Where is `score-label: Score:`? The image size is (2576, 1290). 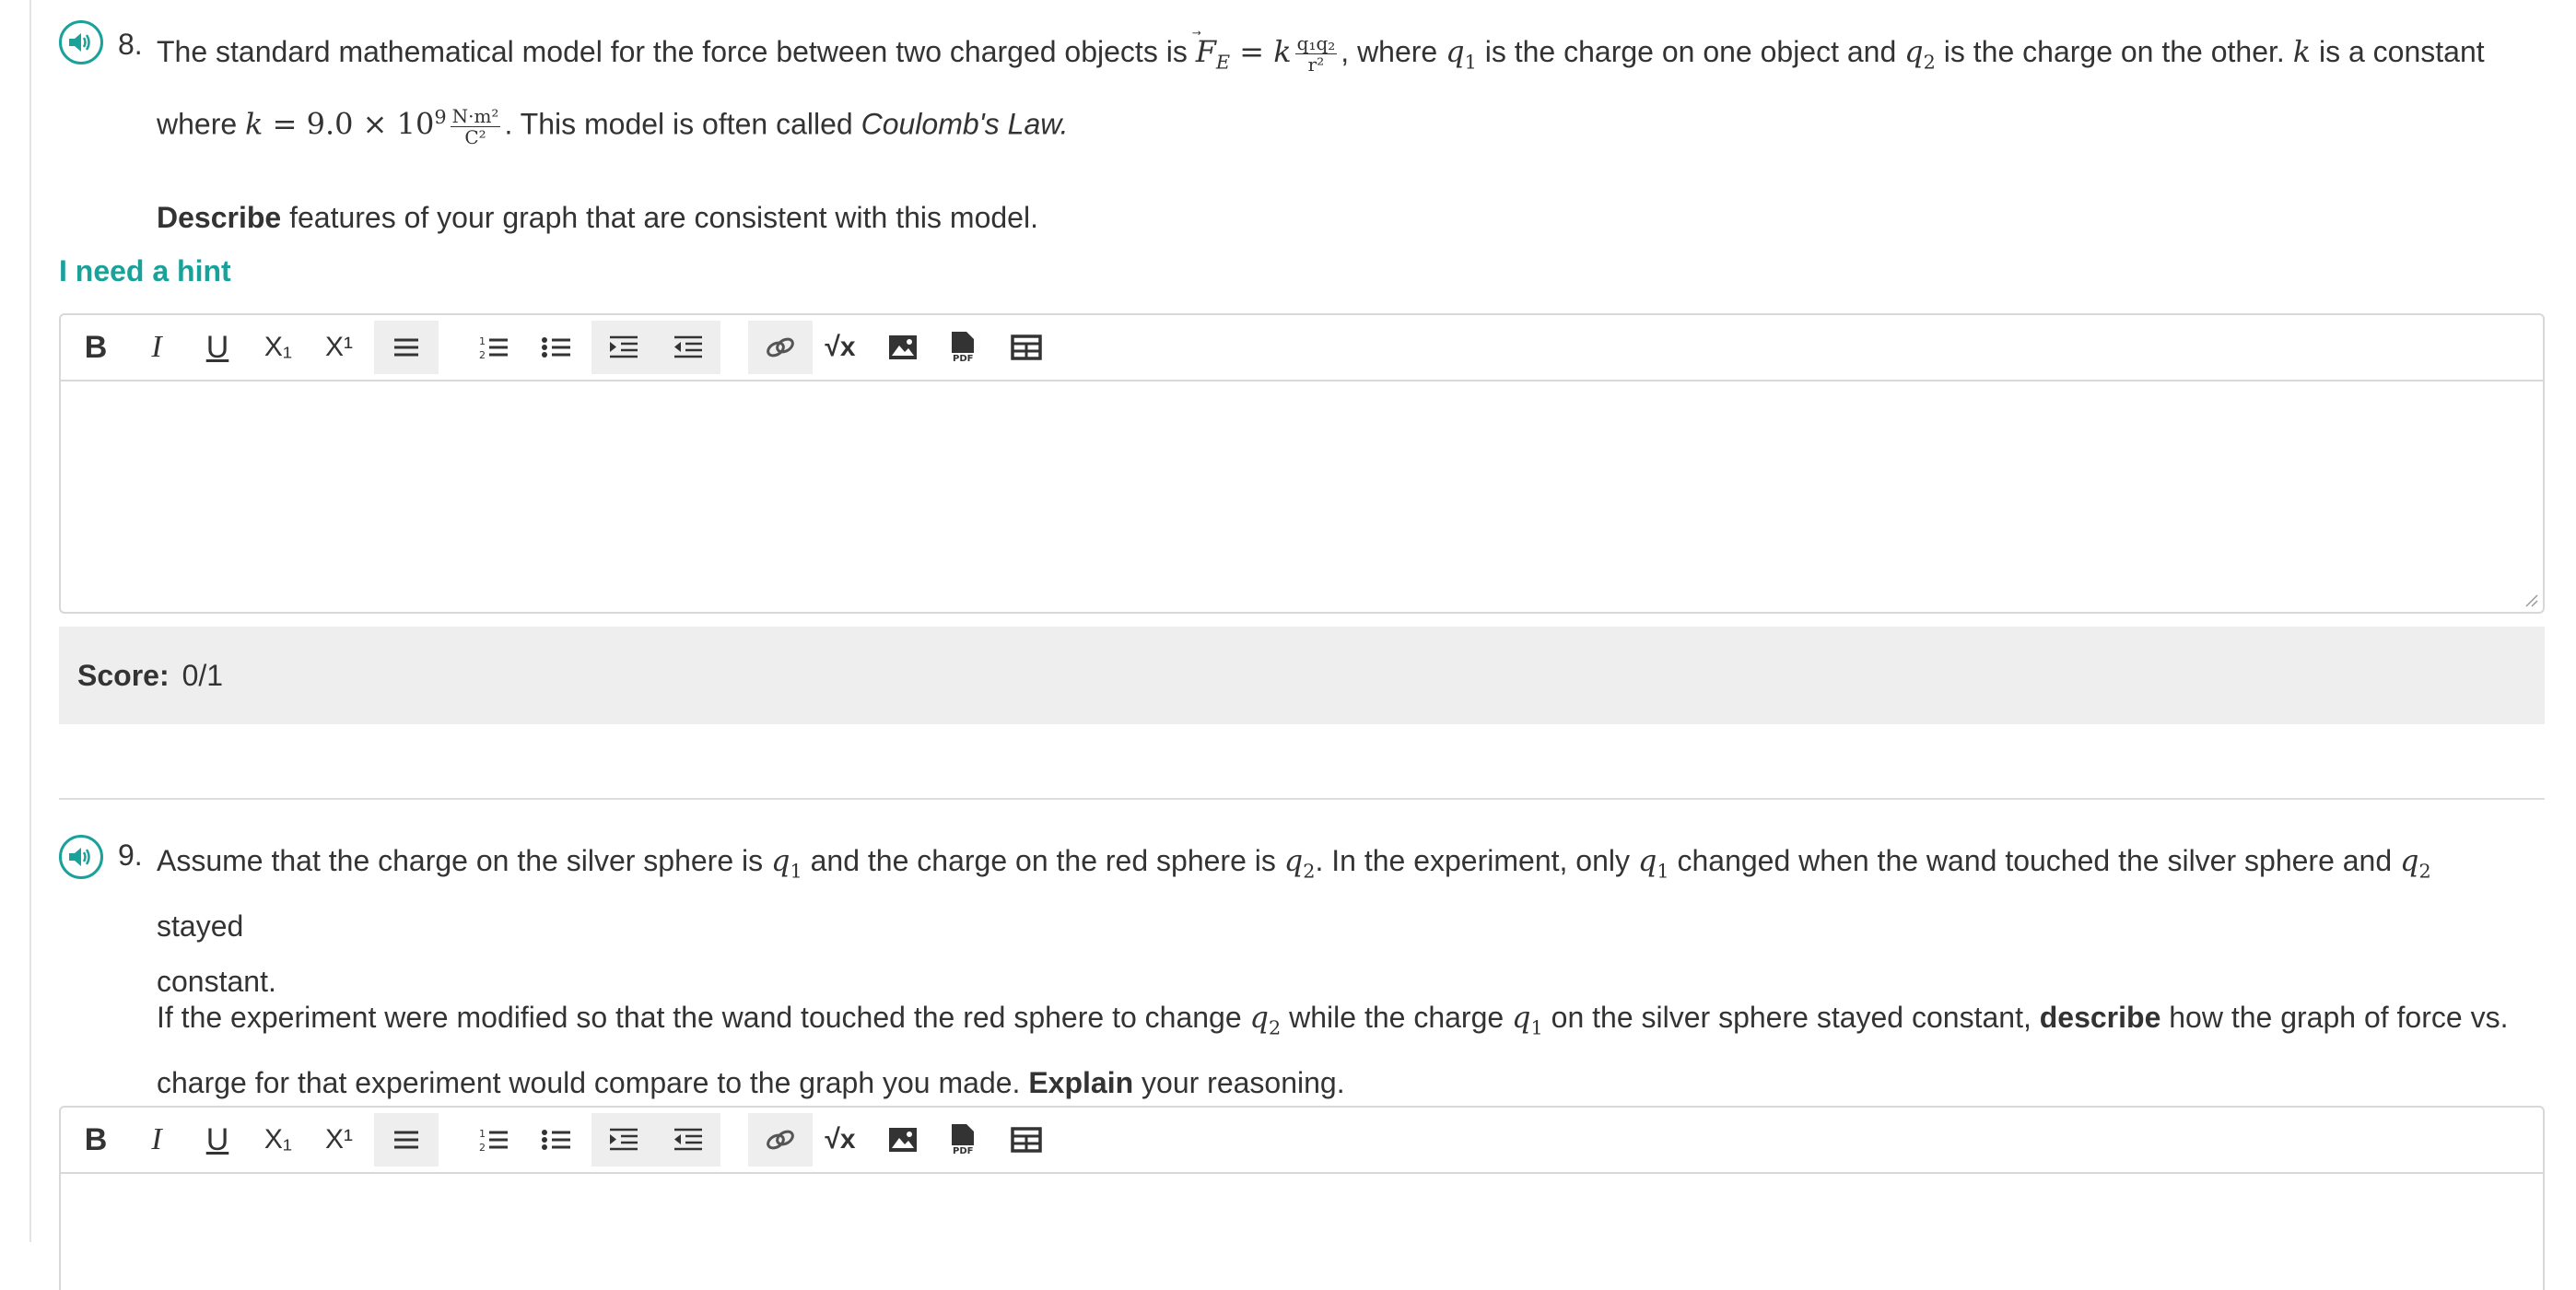
score-label: Score: is located at coordinates (123, 675).